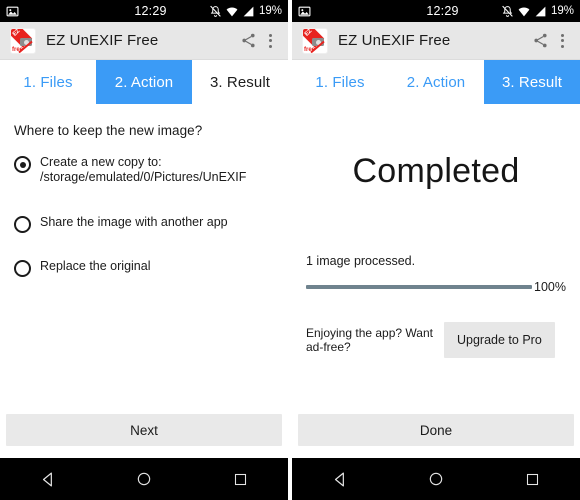 The height and width of the screenshot is (500, 580). I want to click on radio-option-replace: Replace the original, so click(144, 268).